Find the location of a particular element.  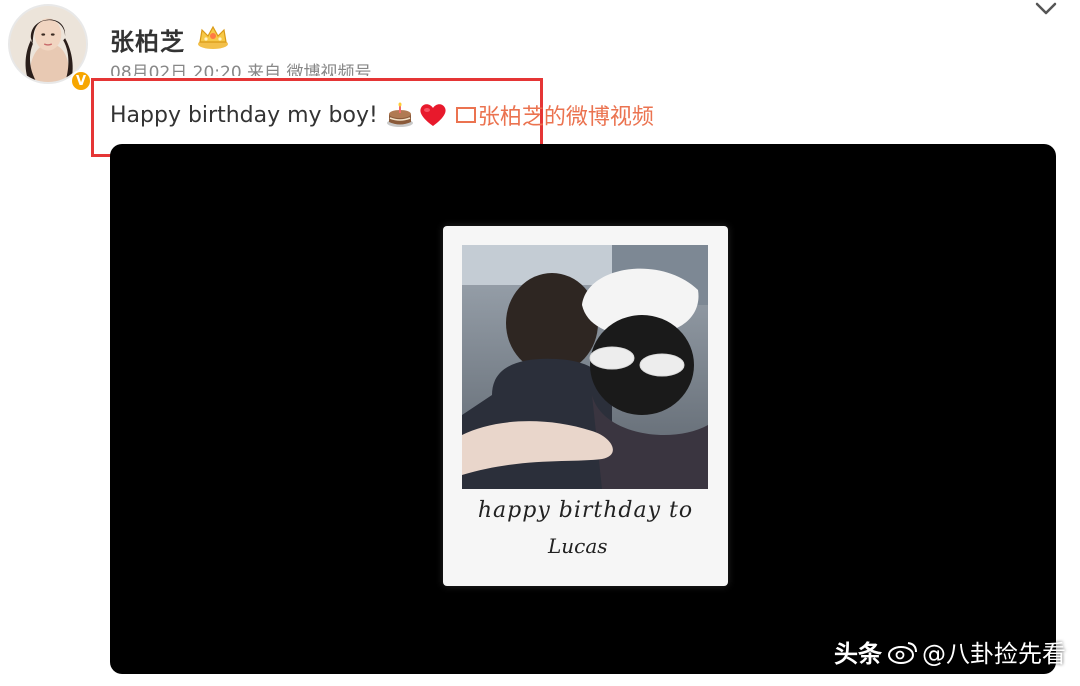

cake-icon is located at coordinates (399, 114).